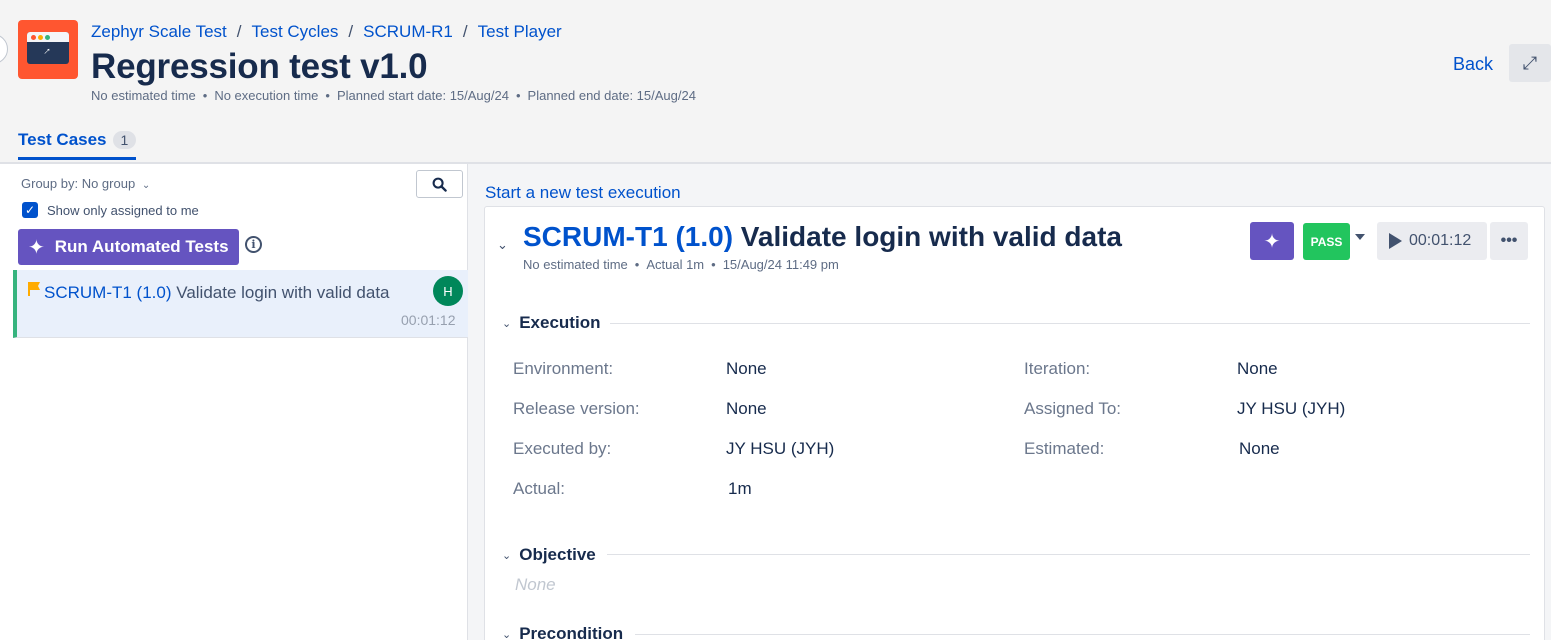 The width and height of the screenshot is (1551, 640). I want to click on search-button, so click(439, 184).